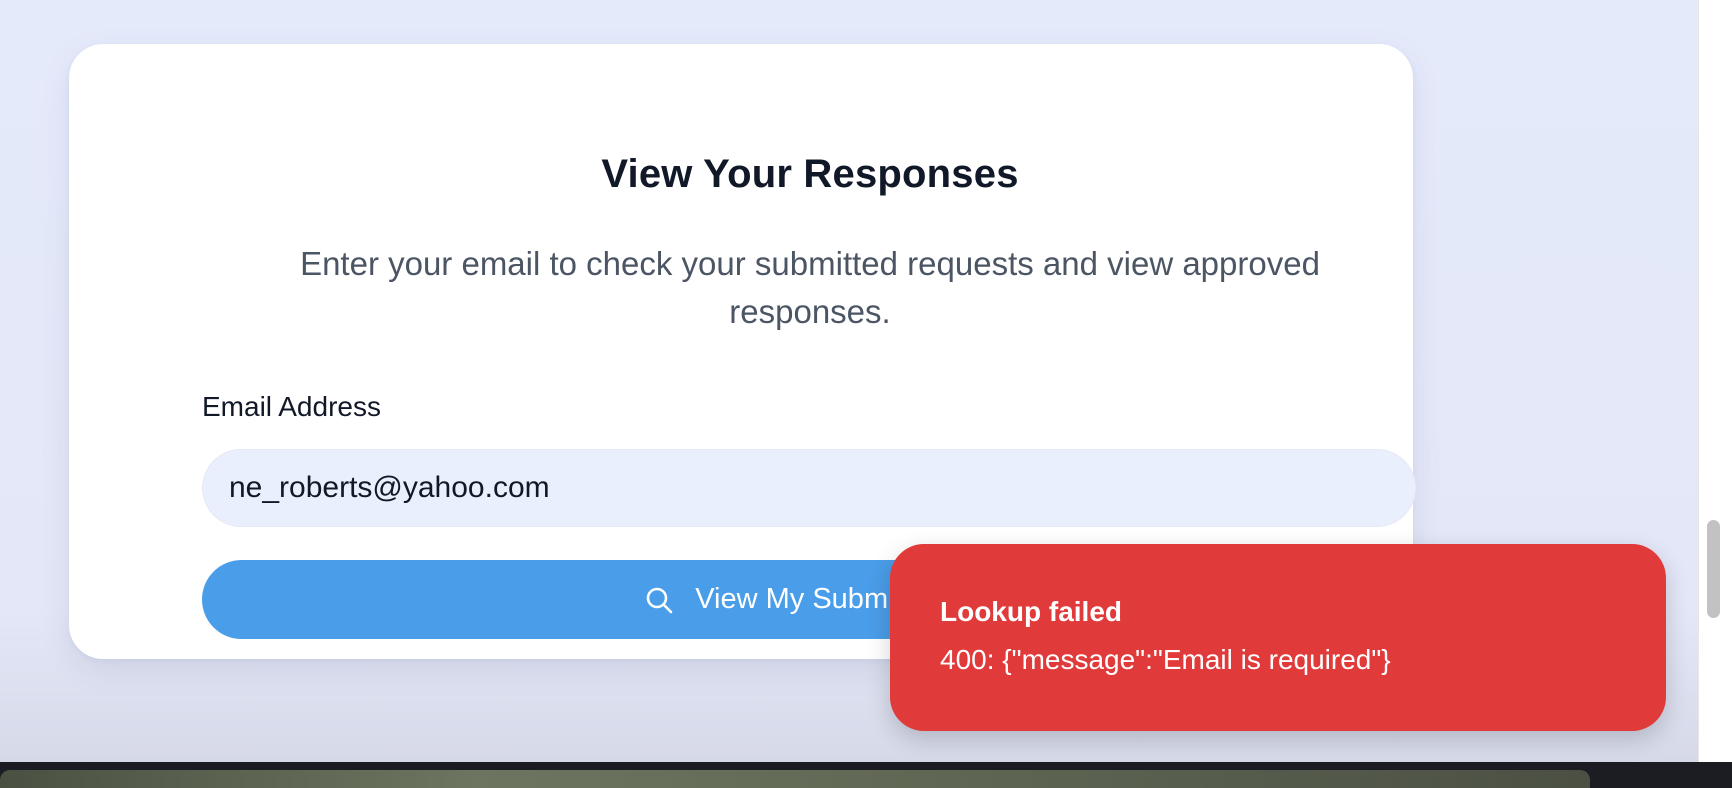 The width and height of the screenshot is (1732, 788). Describe the element at coordinates (1165, 659) in the screenshot. I see `toast-message: 400: {"message":"Email is required"}` at that location.